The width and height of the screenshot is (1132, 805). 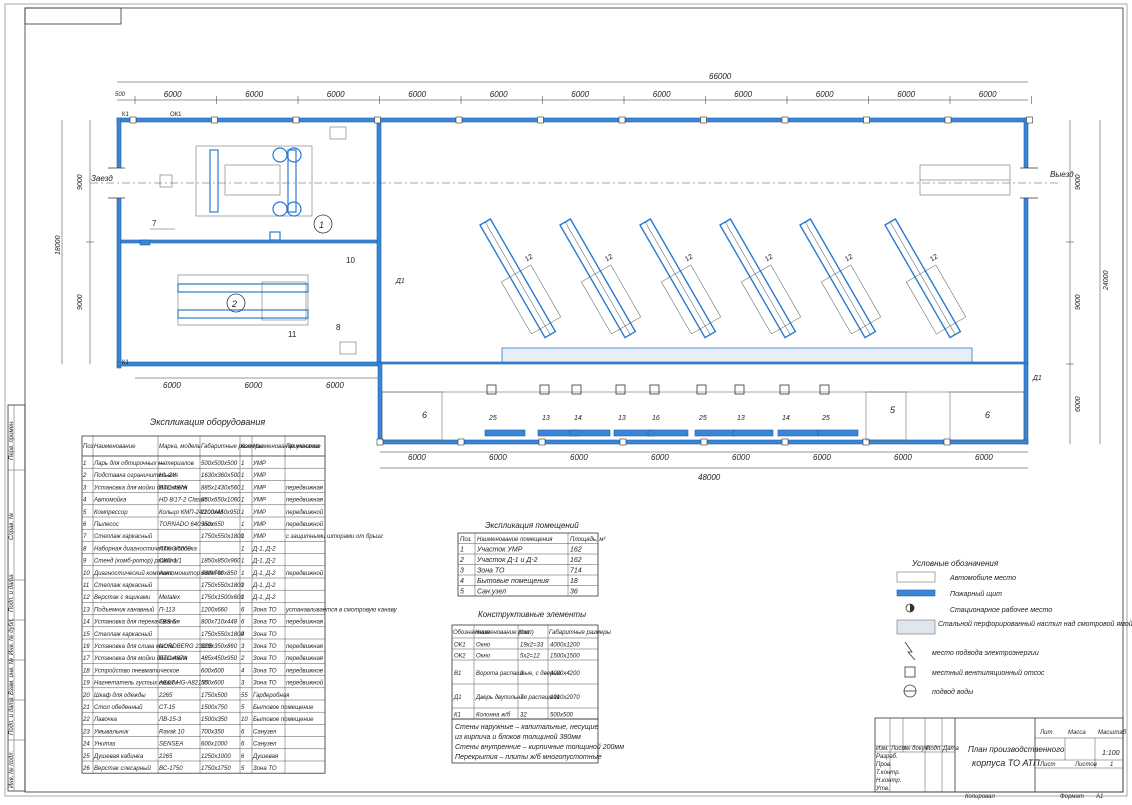 I want to click on equipment-table-cell: 500х500х500, so click(x=219, y=464).